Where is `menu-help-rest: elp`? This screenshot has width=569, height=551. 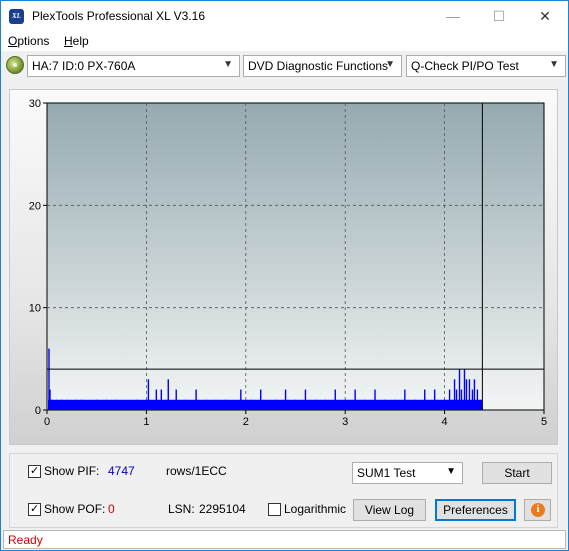
menu-help-rest: elp is located at coordinates (80, 41).